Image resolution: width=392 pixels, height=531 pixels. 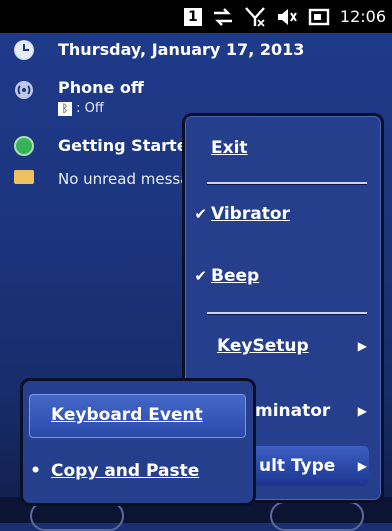 What do you see at coordinates (263, 346) in the screenshot?
I see `menu-item-label: KeySetup` at bounding box center [263, 346].